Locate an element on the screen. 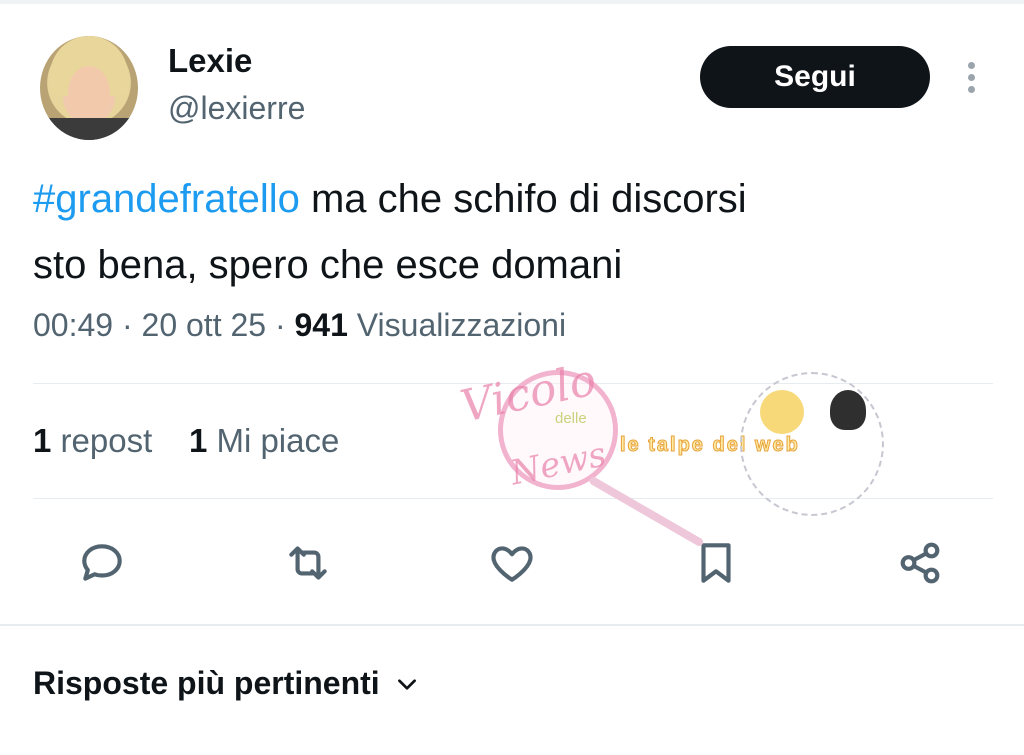  avatar is located at coordinates (89, 88).